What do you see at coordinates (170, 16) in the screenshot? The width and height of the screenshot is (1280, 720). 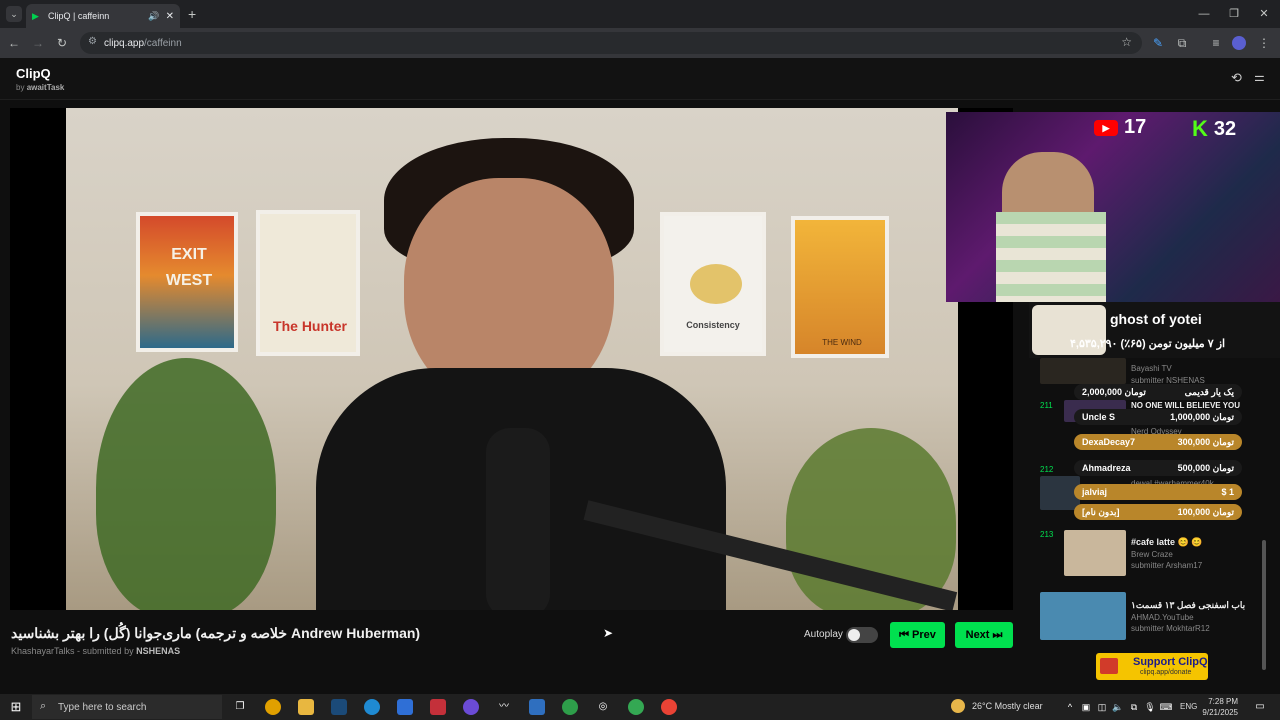 I see `tab-close-icon: ✕` at bounding box center [170, 16].